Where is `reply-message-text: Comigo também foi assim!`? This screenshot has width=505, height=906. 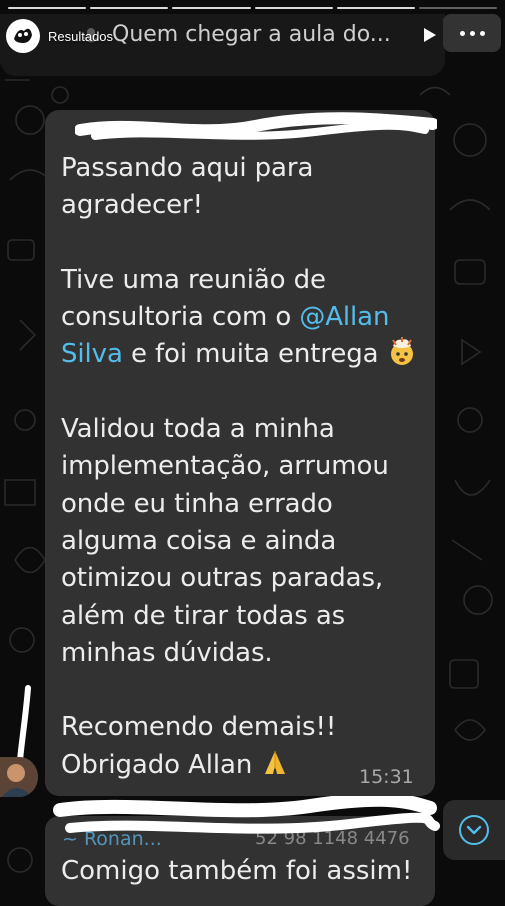 reply-message-text: Comigo também foi assim! is located at coordinates (237, 871).